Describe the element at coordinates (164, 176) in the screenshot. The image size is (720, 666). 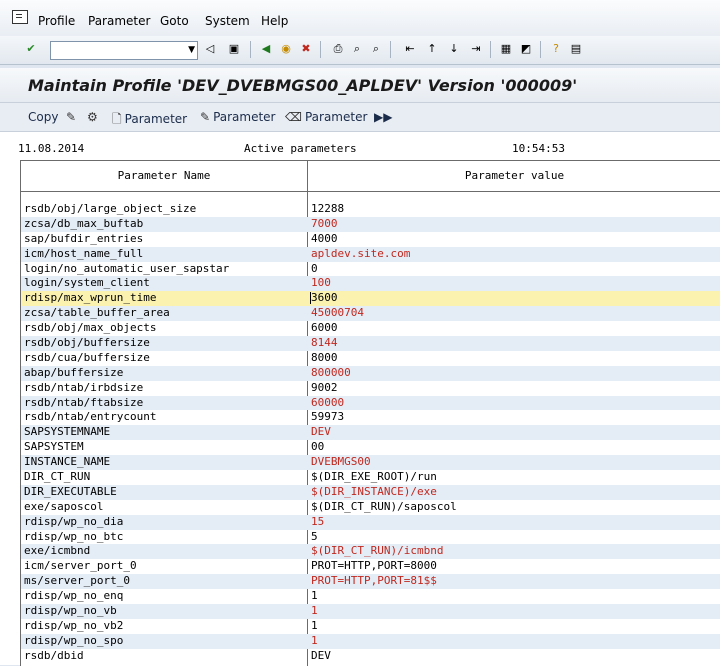
I see `column-header-name: Parameter Name` at that location.